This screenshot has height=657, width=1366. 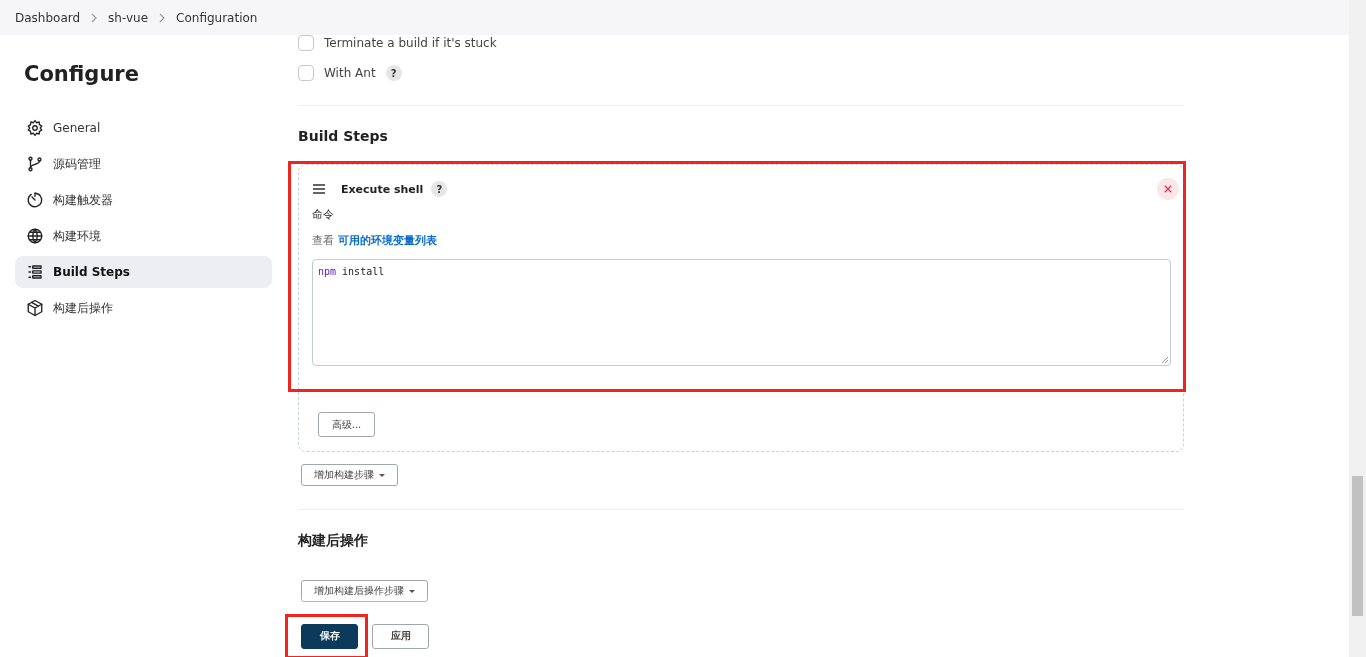 I want to click on link-prefix: 查看, so click(x=323, y=240).